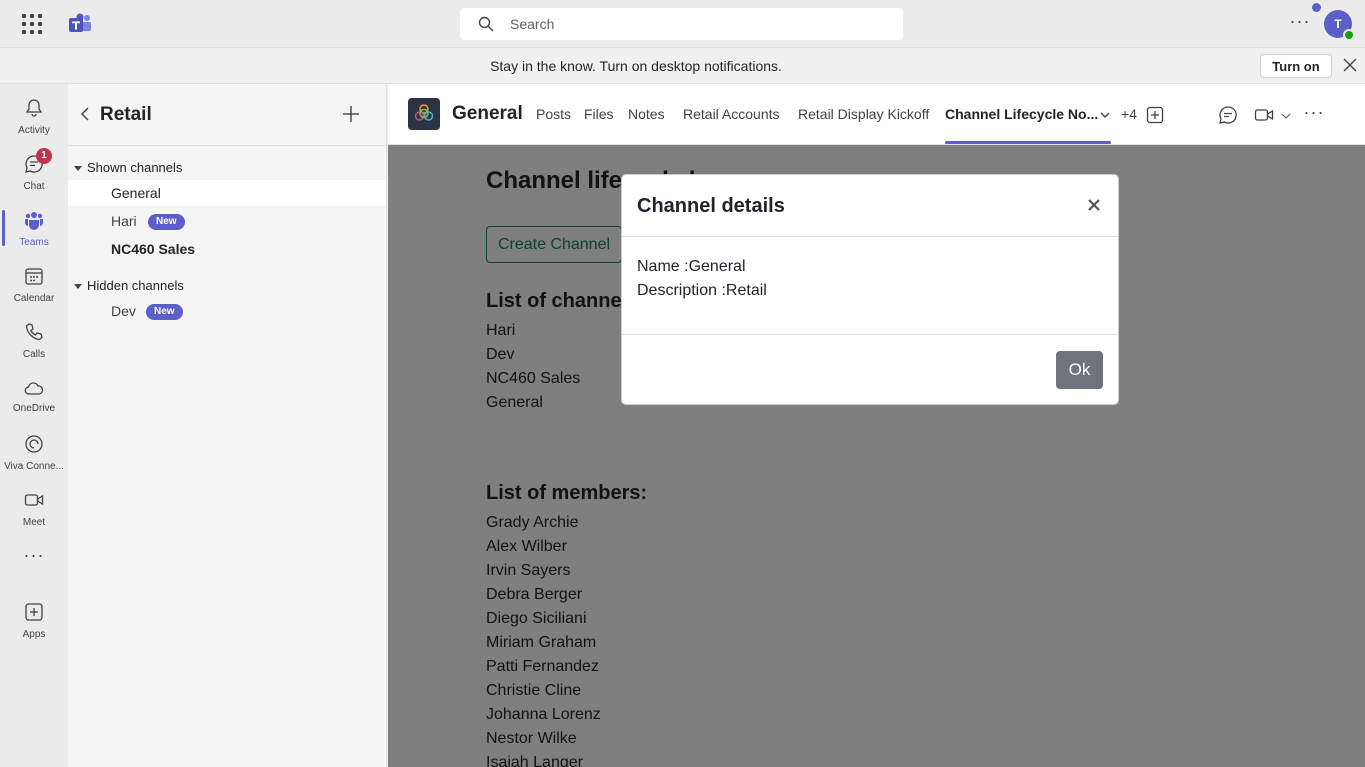 The width and height of the screenshot is (1365, 767). Describe the element at coordinates (1028, 142) in the screenshot. I see `active-tab-indicator` at that location.